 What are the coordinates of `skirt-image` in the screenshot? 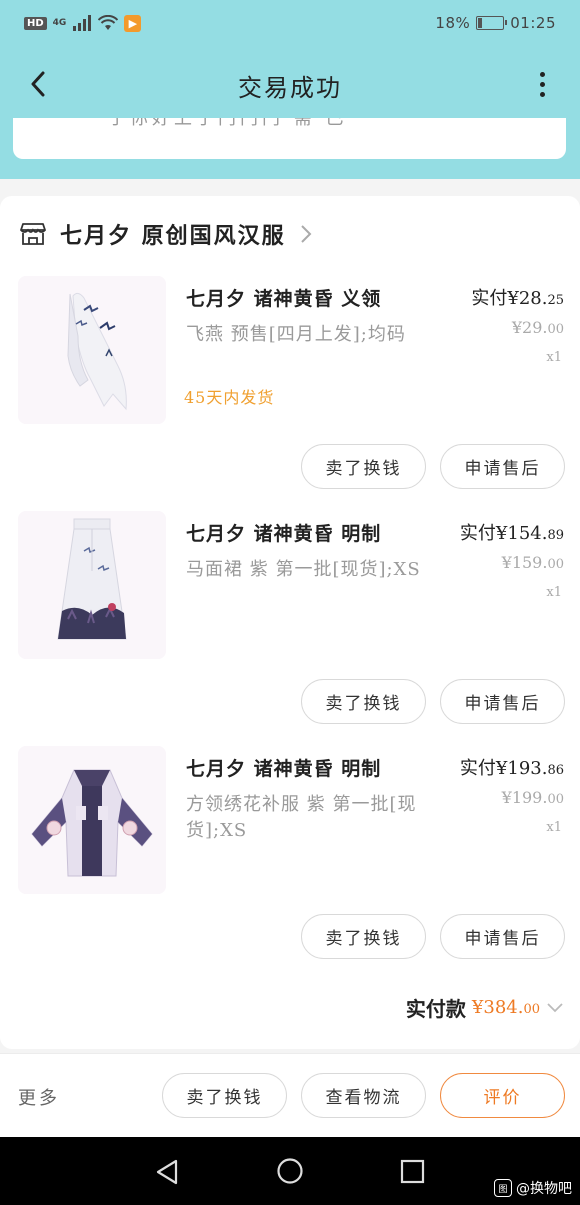 It's located at (92, 585).